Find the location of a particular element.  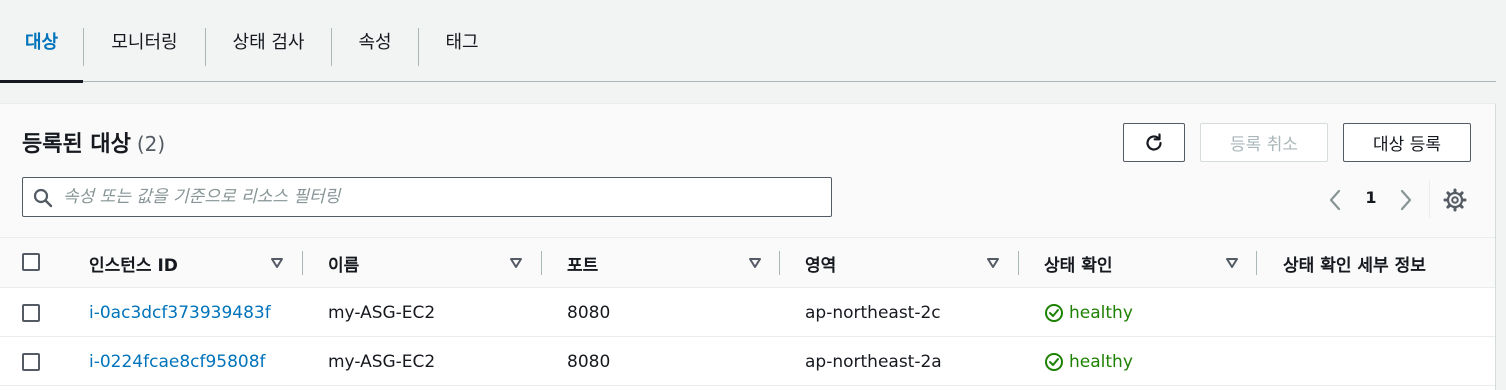

gear-icon is located at coordinates (1455, 200).